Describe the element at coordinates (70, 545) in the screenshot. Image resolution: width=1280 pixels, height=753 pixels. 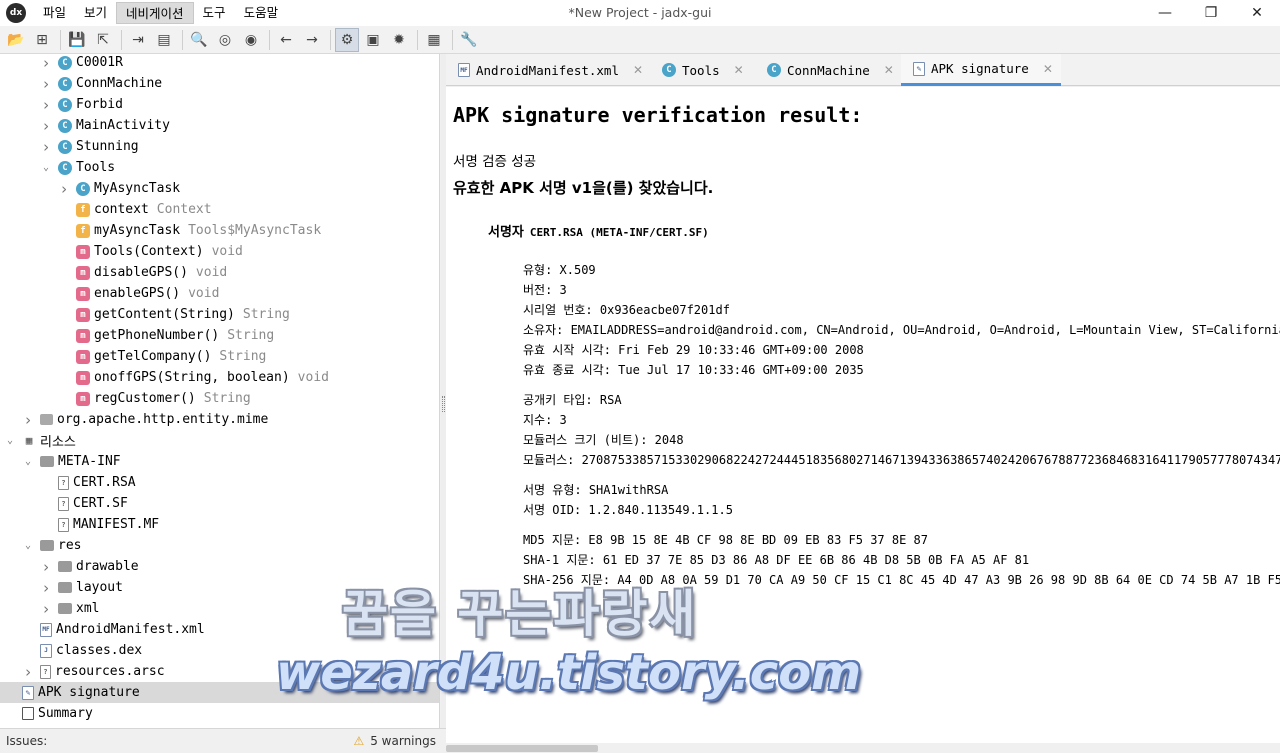
I see `tree-node-label: res` at that location.